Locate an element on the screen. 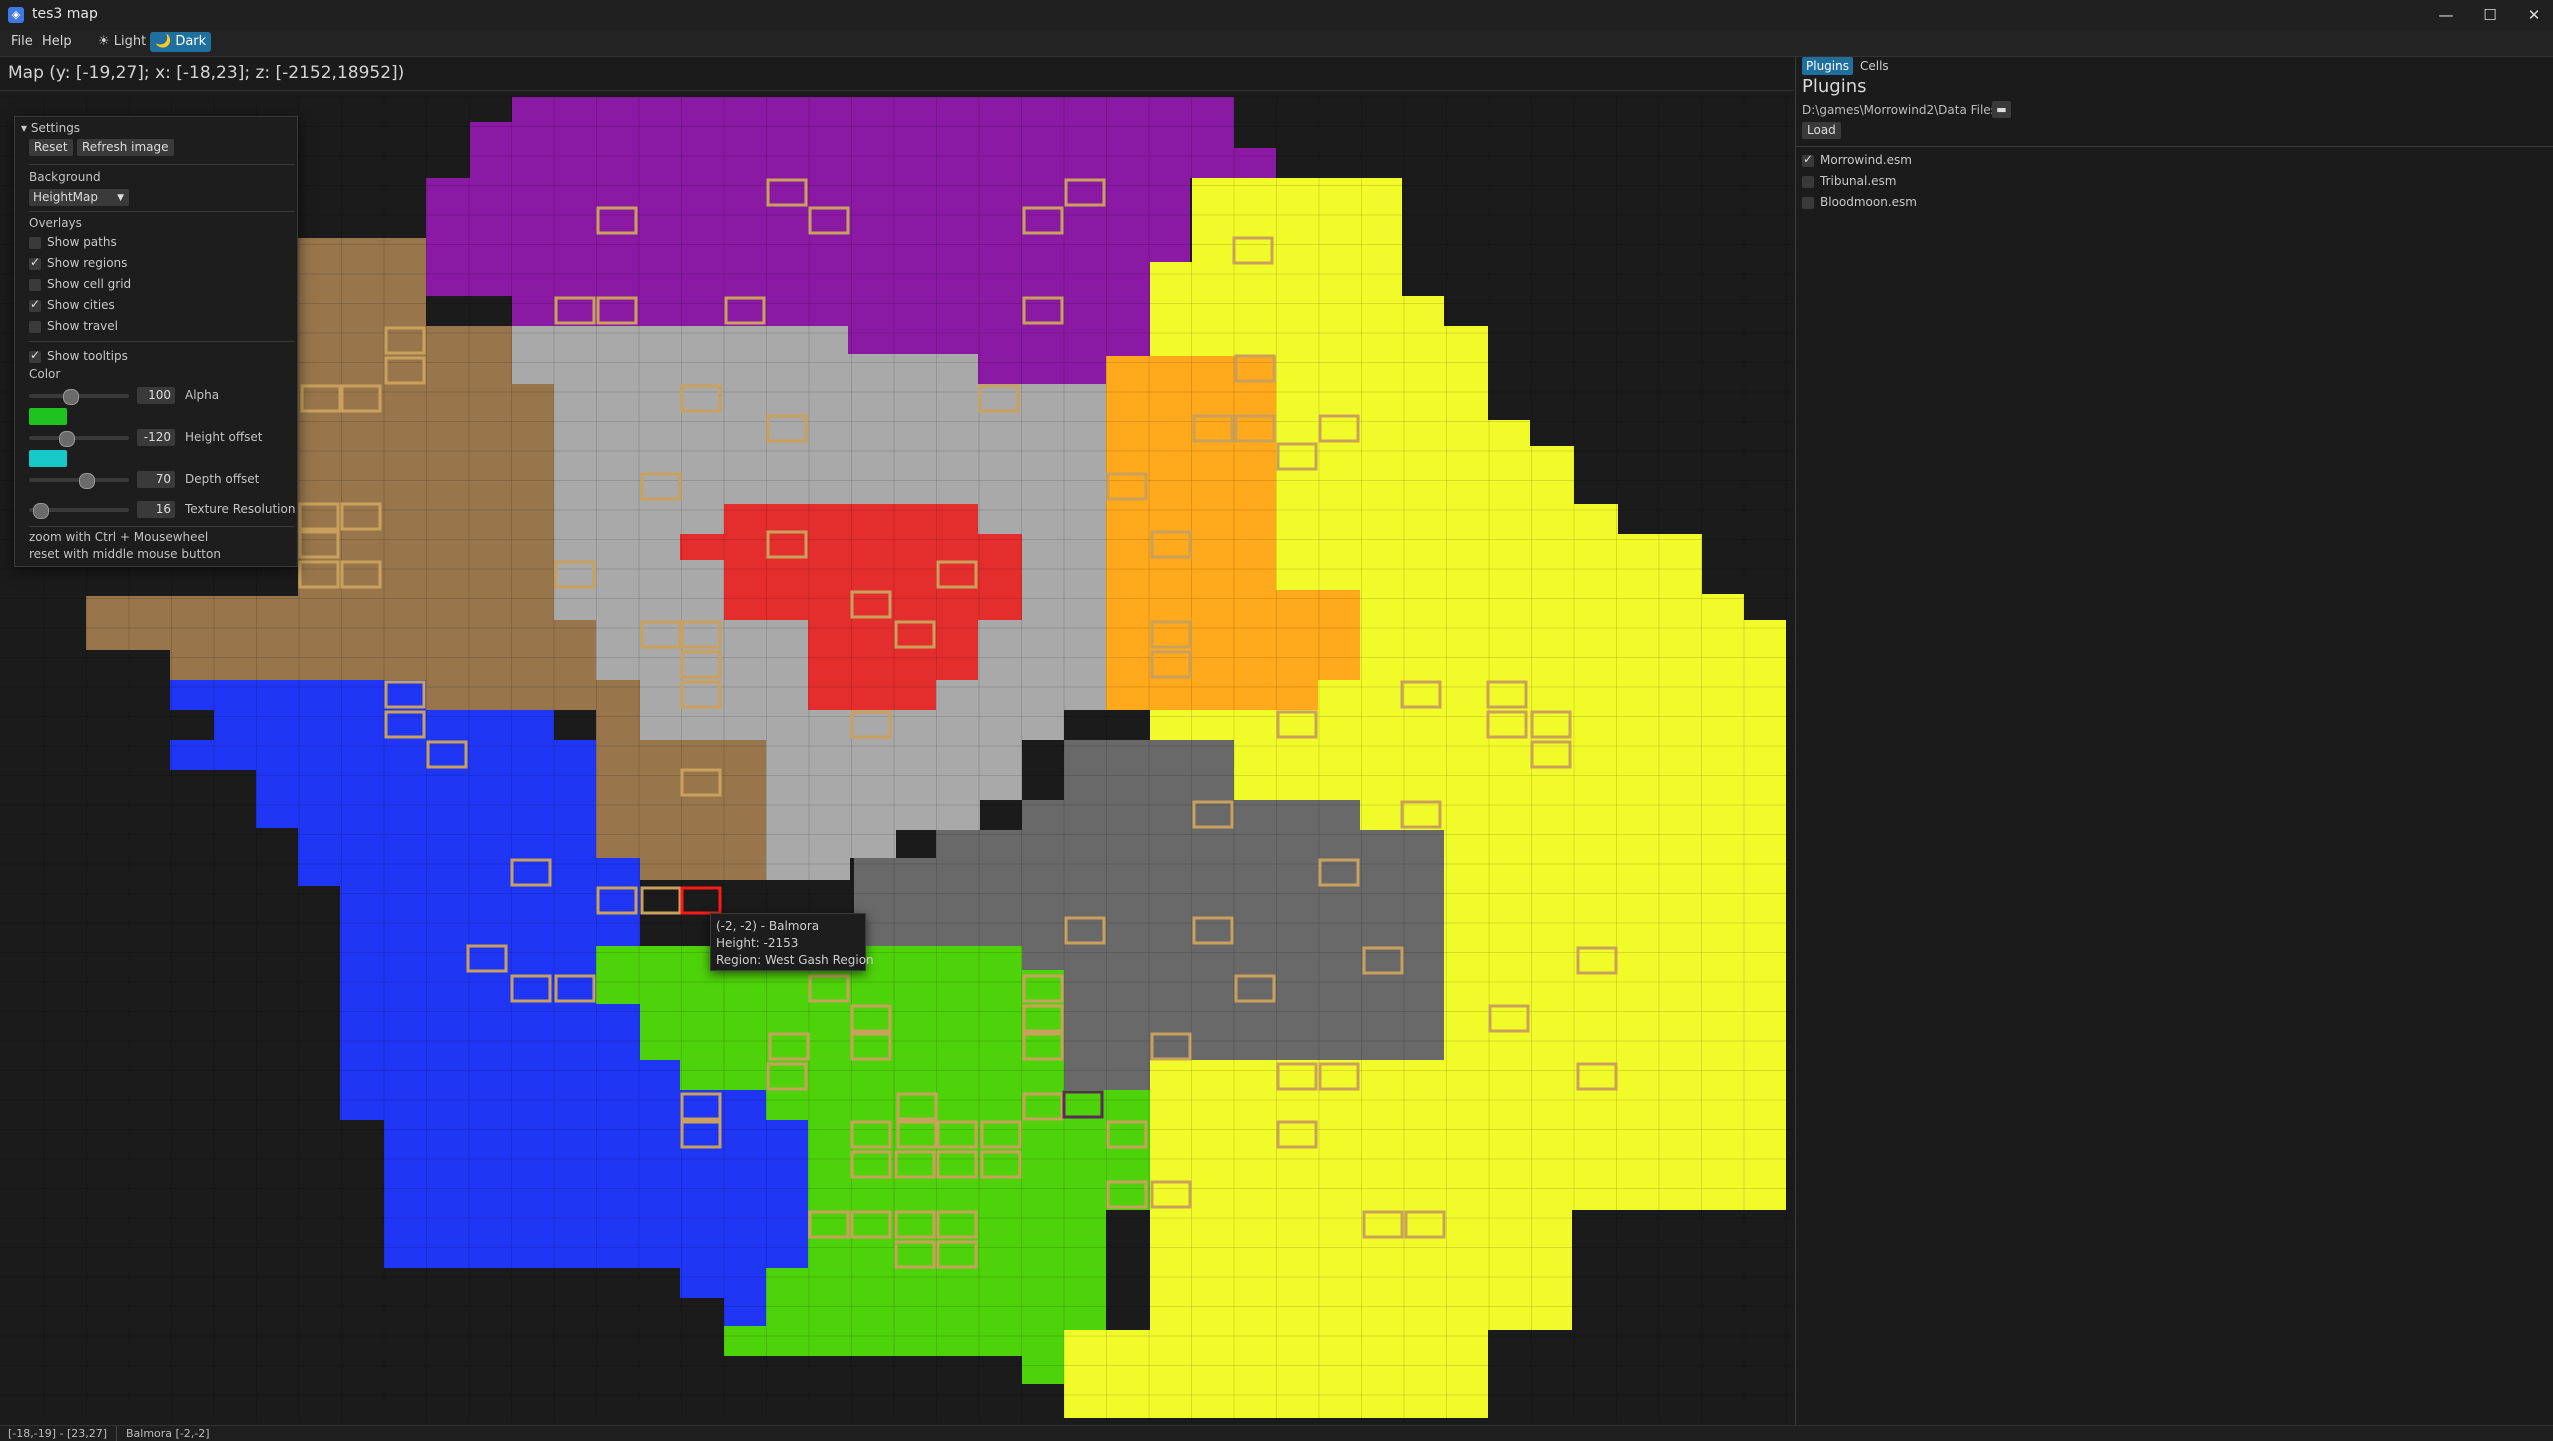 This screenshot has height=1441, width=2553. window-title: tes3 map is located at coordinates (65, 14).